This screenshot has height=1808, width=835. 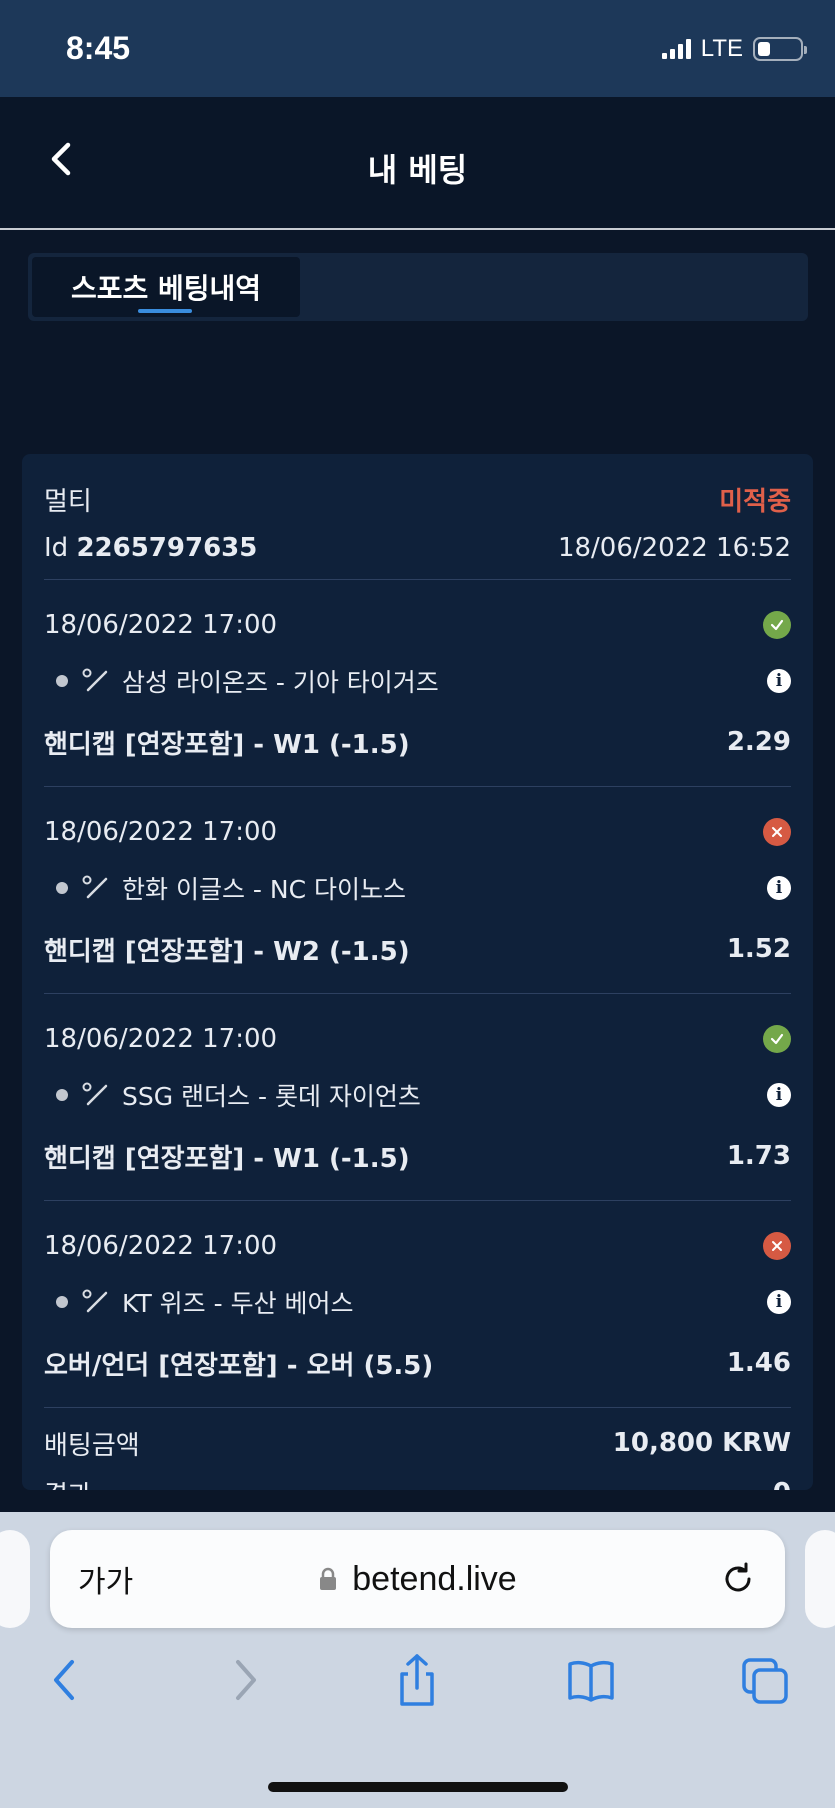 What do you see at coordinates (271, 1096) in the screenshot?
I see `selection-match: SSG 랜더스 - 롯데 자이언츠` at bounding box center [271, 1096].